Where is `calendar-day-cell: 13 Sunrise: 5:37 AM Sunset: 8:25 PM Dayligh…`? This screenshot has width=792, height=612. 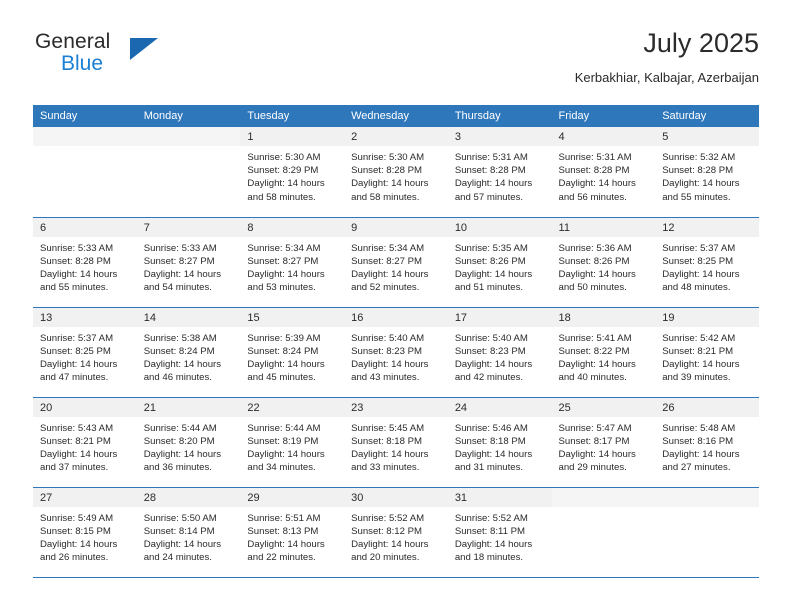
calendar-day-cell: 13 Sunrise: 5:37 AM Sunset: 8:25 PM Dayligh… is located at coordinates (85, 352).